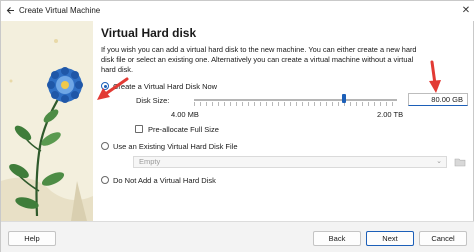 Image resolution: width=474 pixels, height=252 pixels. Describe the element at coordinates (460, 162) in the screenshot. I see `folder-icon` at that location.